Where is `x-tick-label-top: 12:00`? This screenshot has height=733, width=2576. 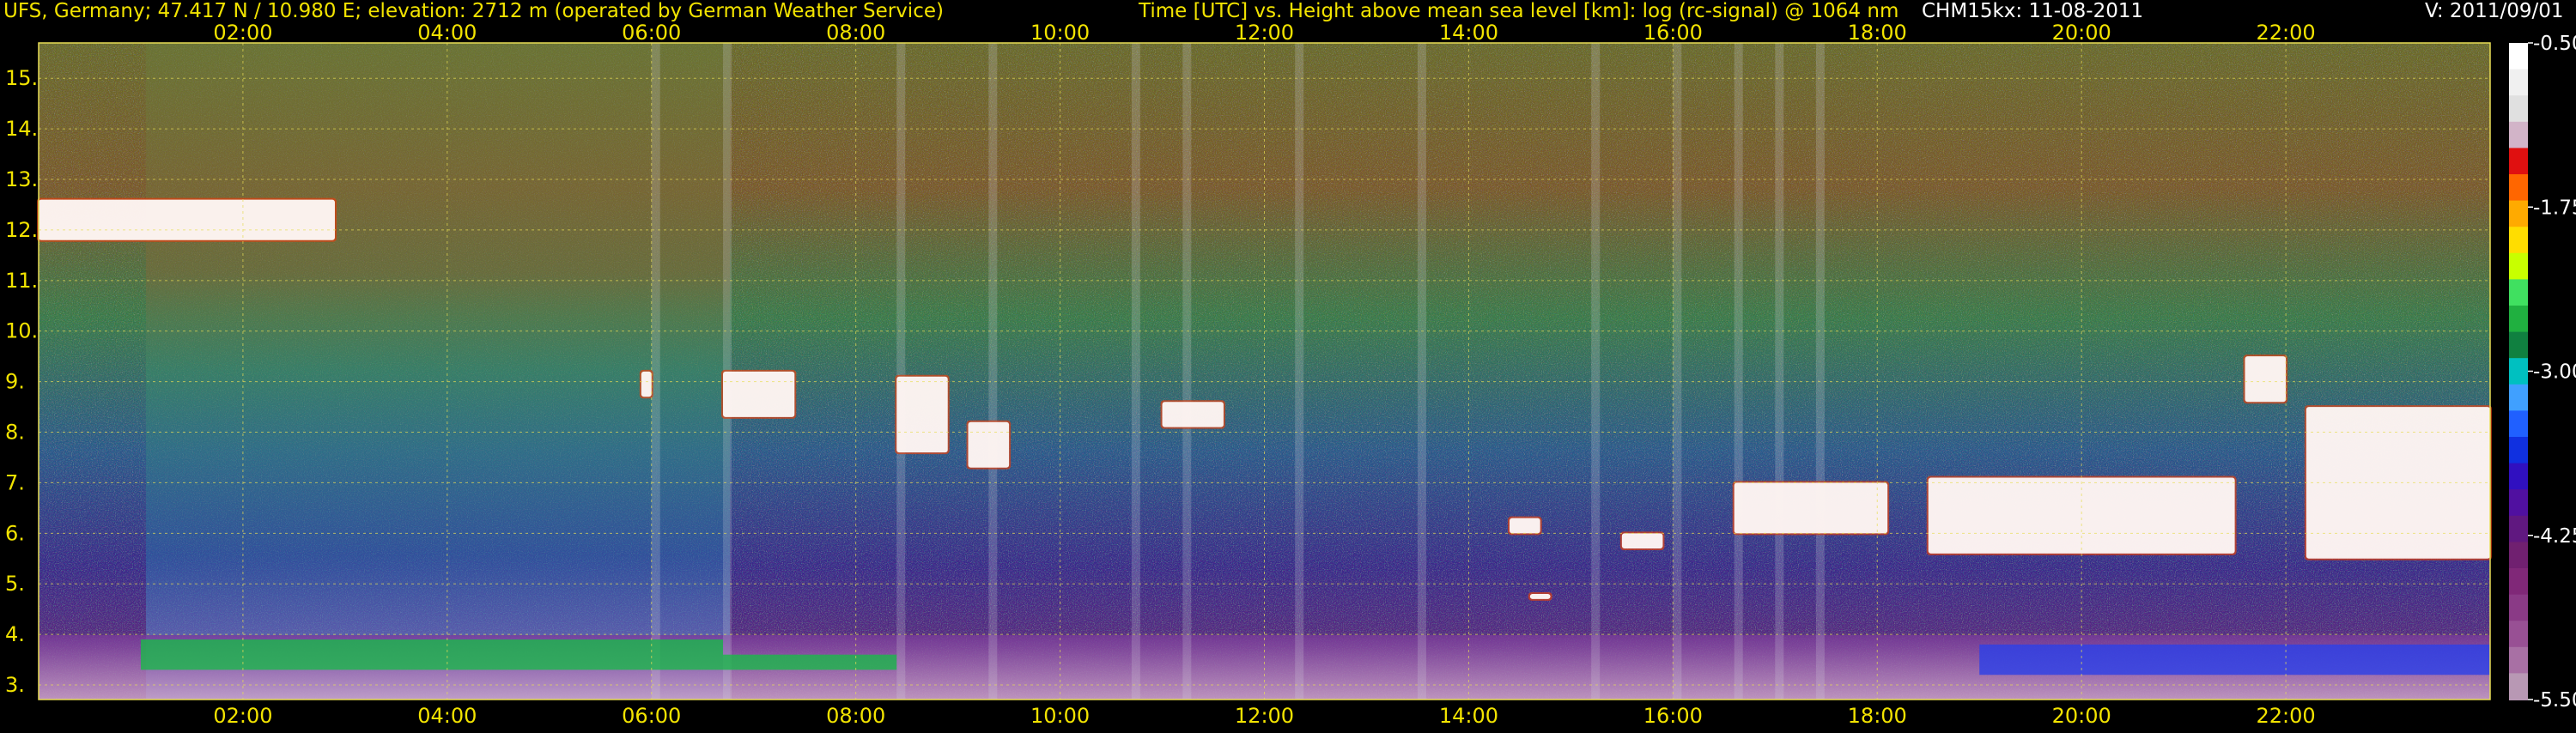 x-tick-label-top: 12:00 is located at coordinates (1265, 33).